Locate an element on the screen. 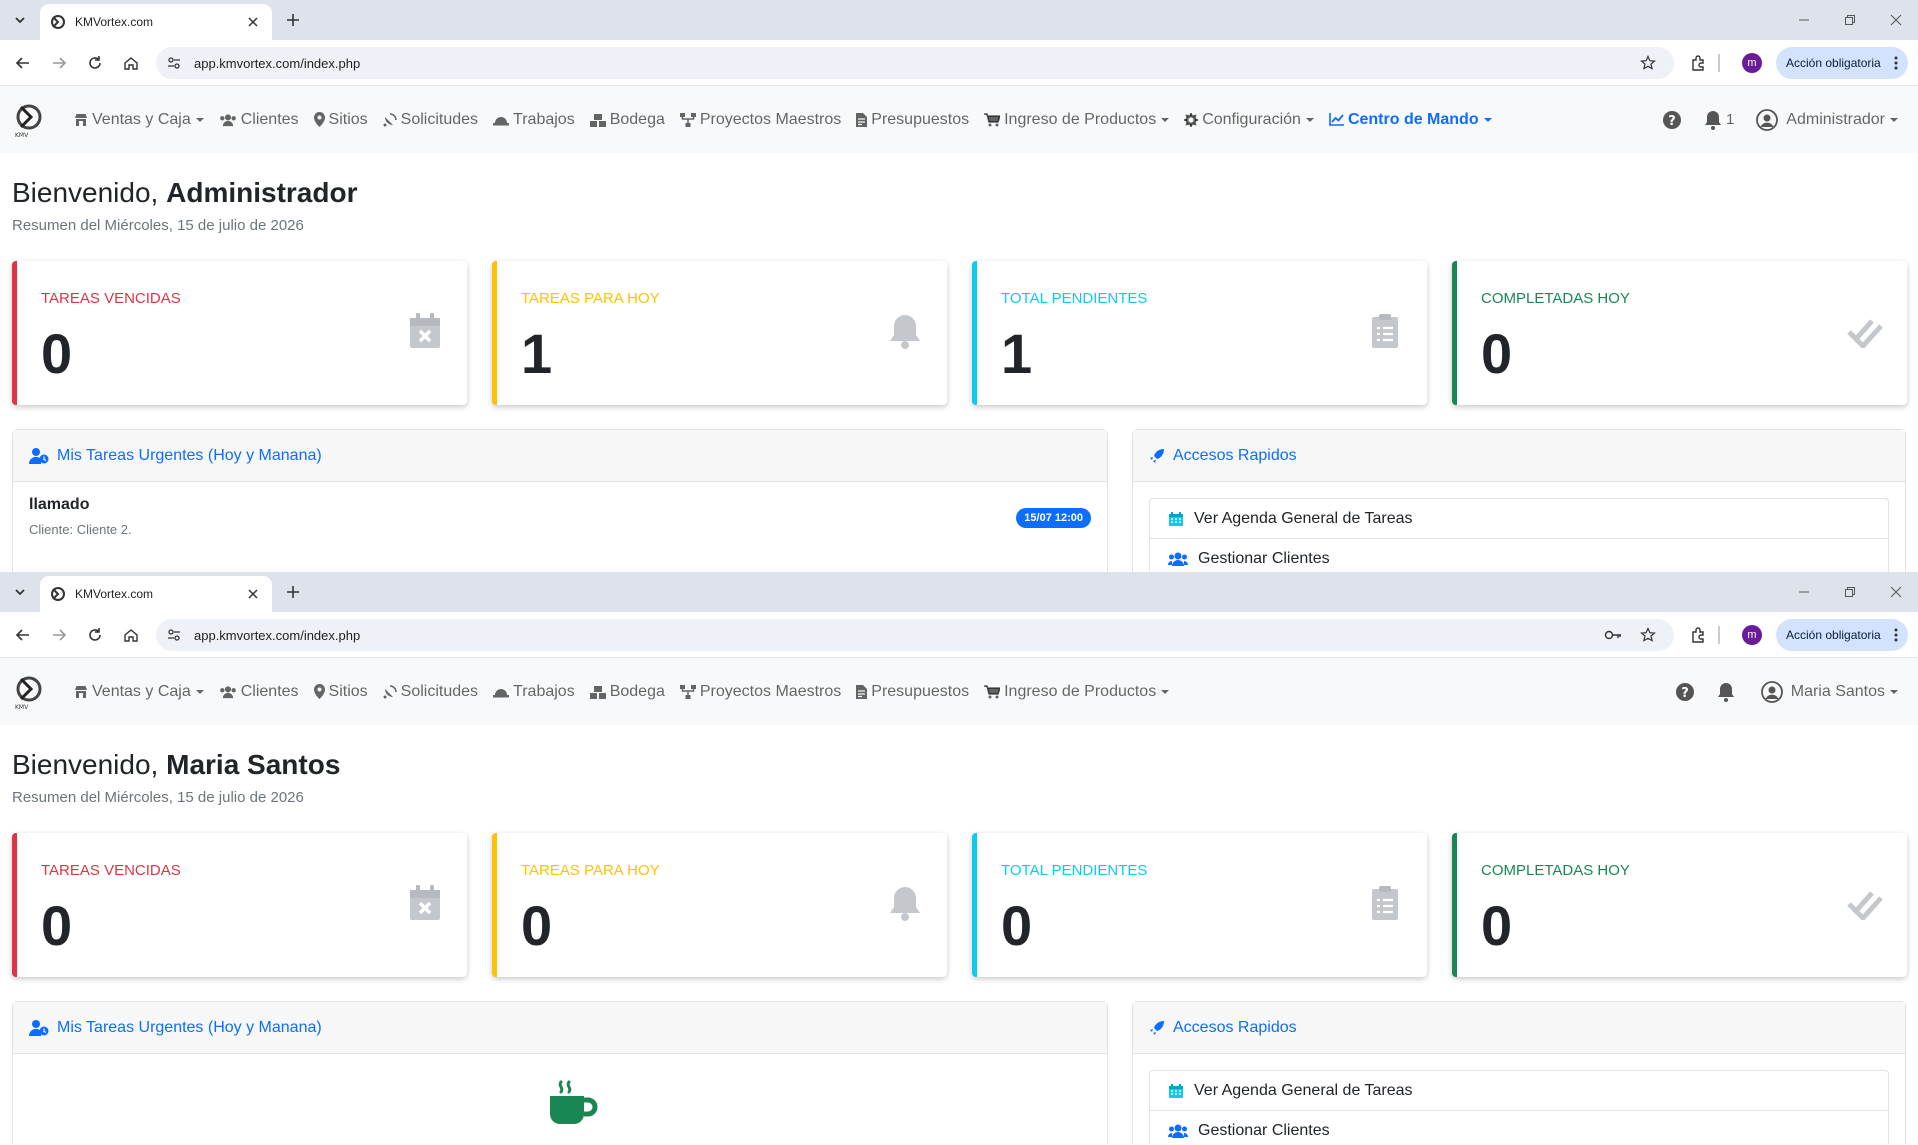  nav-right: ? 1 Administrador is located at coordinates (1769, 119).